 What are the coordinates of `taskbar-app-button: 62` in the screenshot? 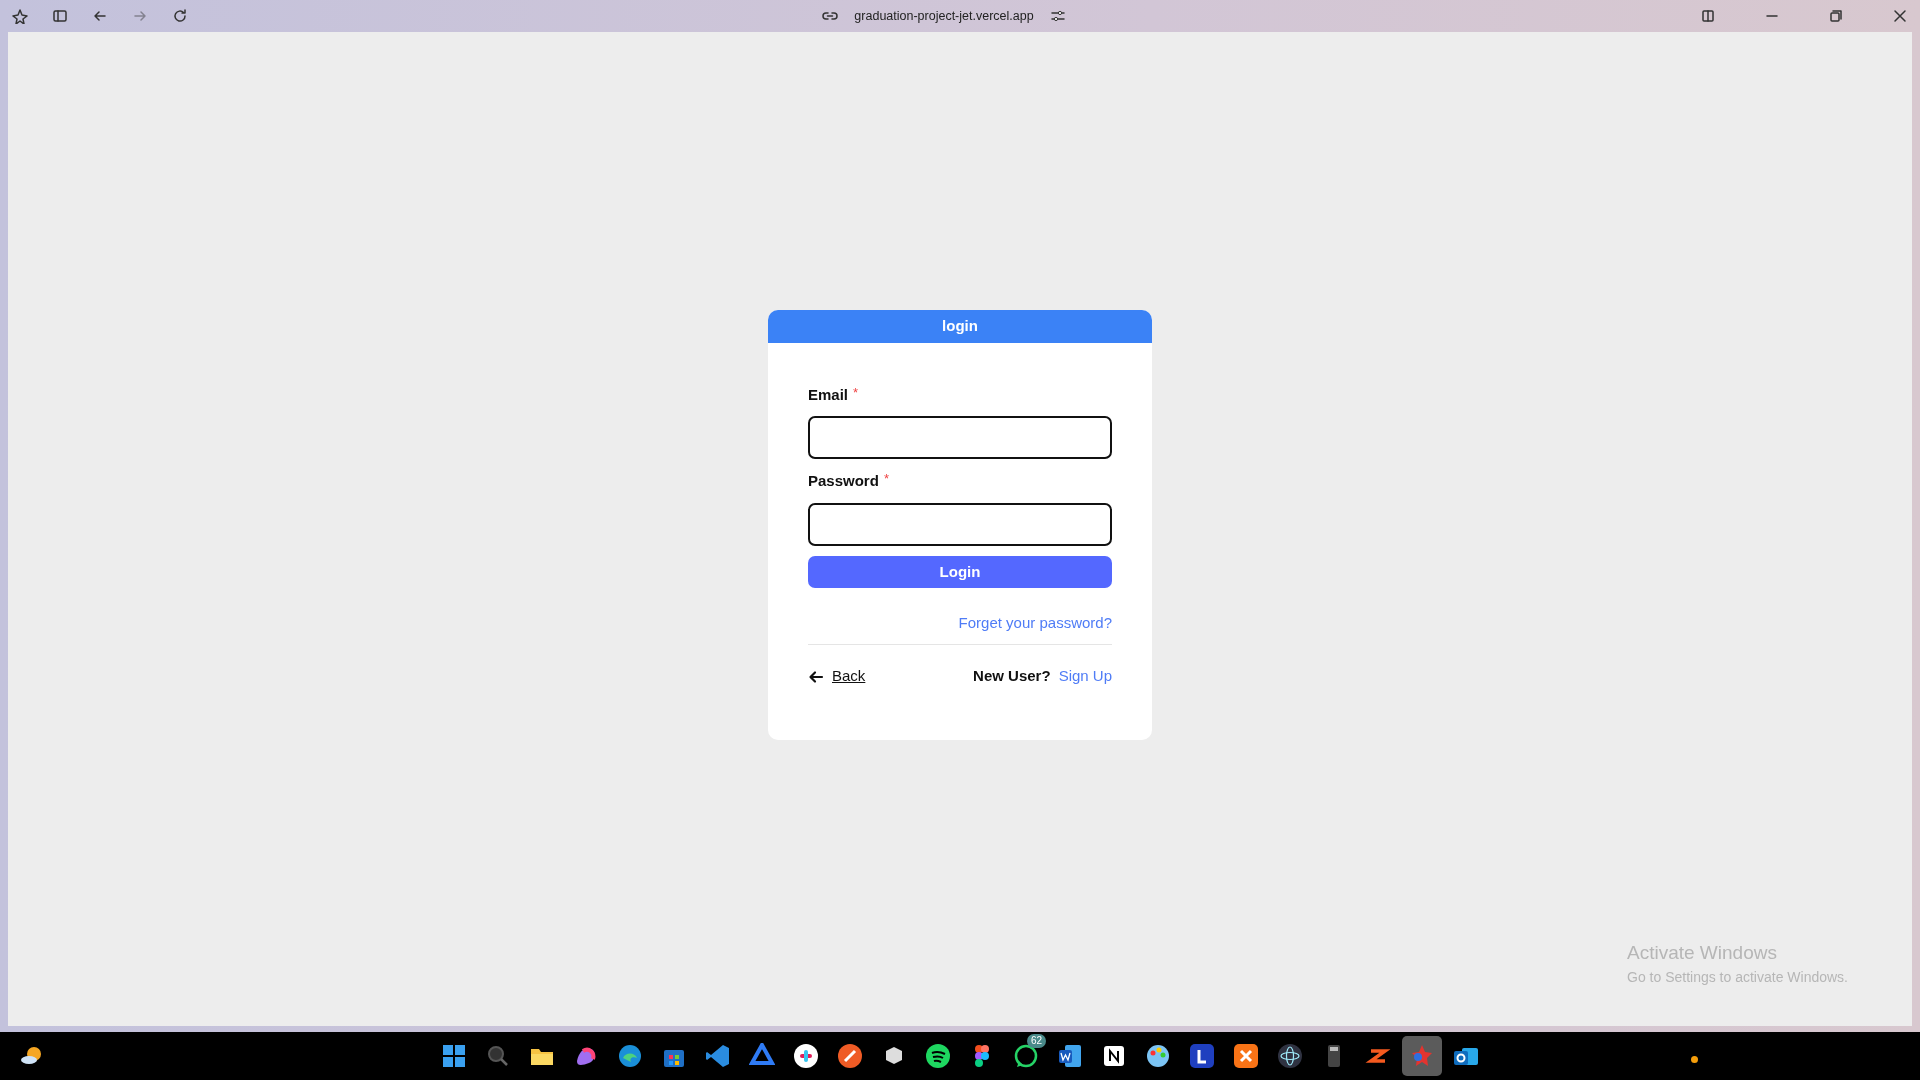 It's located at (1026, 1056).